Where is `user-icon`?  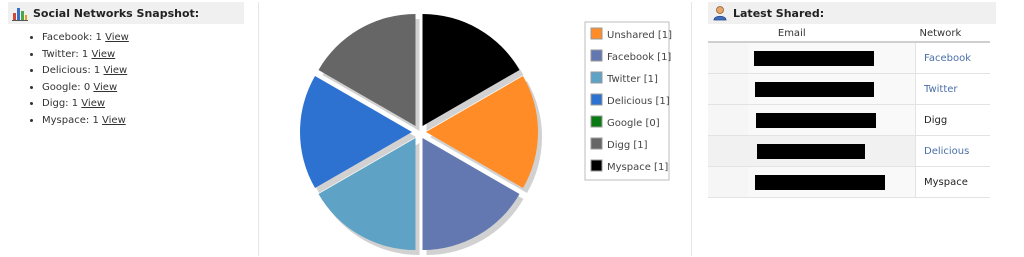 user-icon is located at coordinates (720, 13).